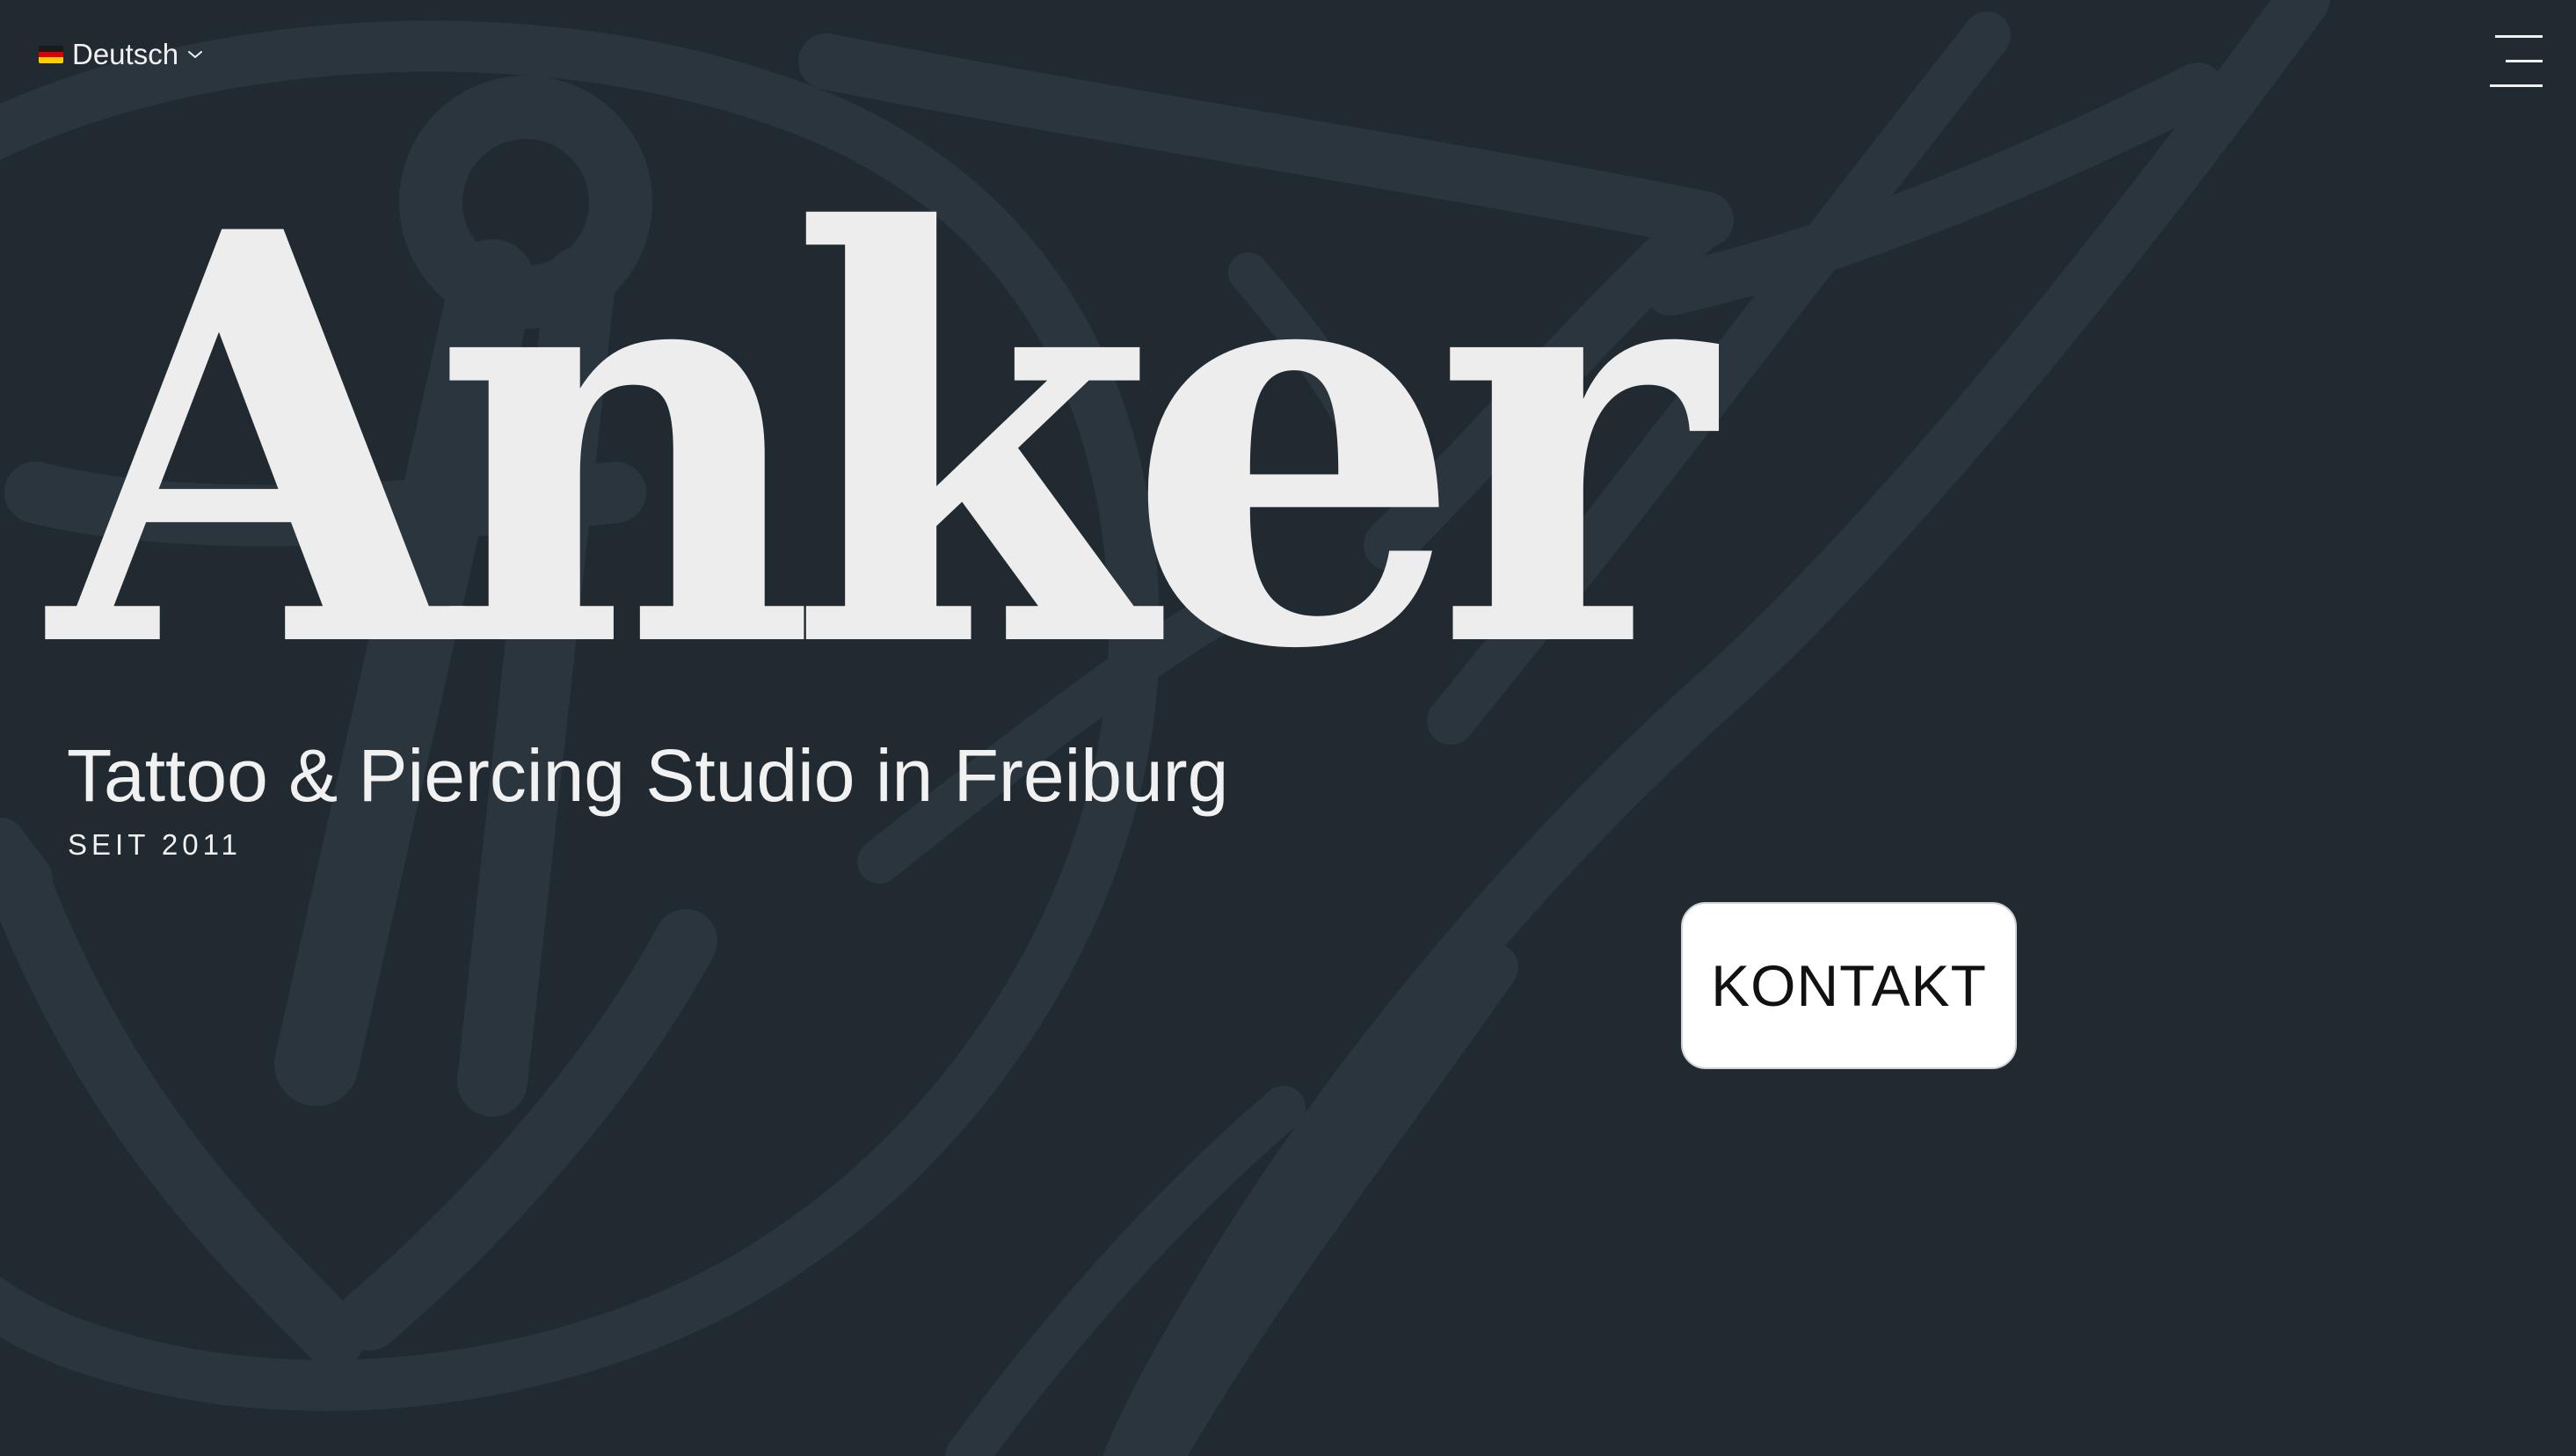  Describe the element at coordinates (51, 54) in the screenshot. I see `german-flag-icon` at that location.